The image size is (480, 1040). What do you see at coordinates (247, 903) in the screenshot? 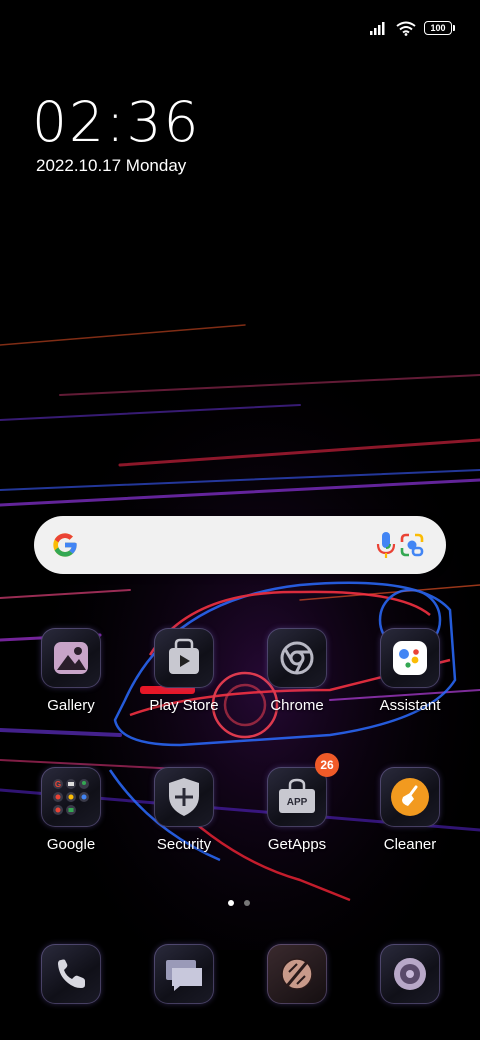
I see `page-dot` at bounding box center [247, 903].